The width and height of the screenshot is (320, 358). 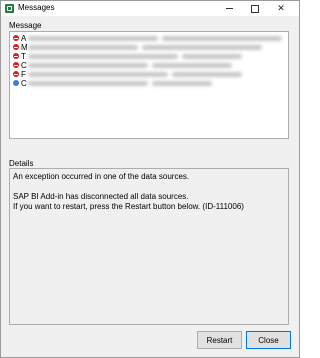 I want to click on close-button: Close, so click(x=268, y=340).